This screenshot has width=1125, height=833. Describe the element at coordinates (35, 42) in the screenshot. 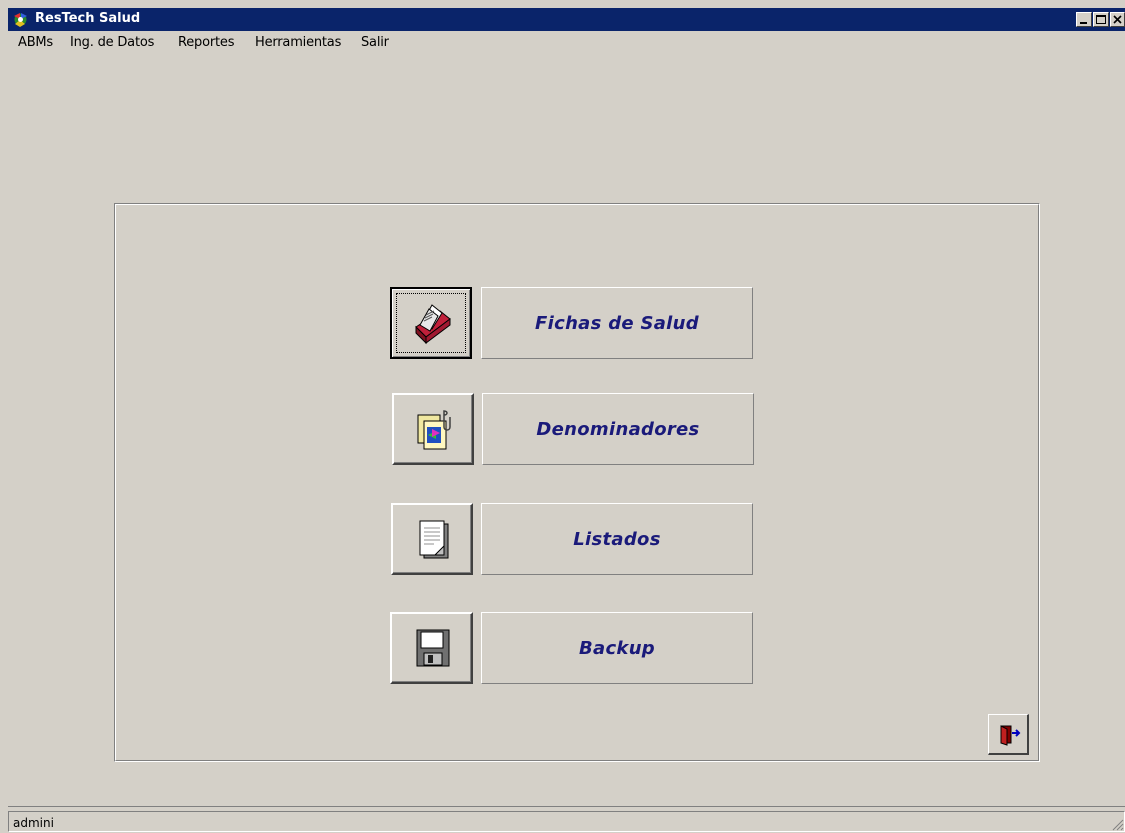

I see `menu-abms: ABMs` at that location.